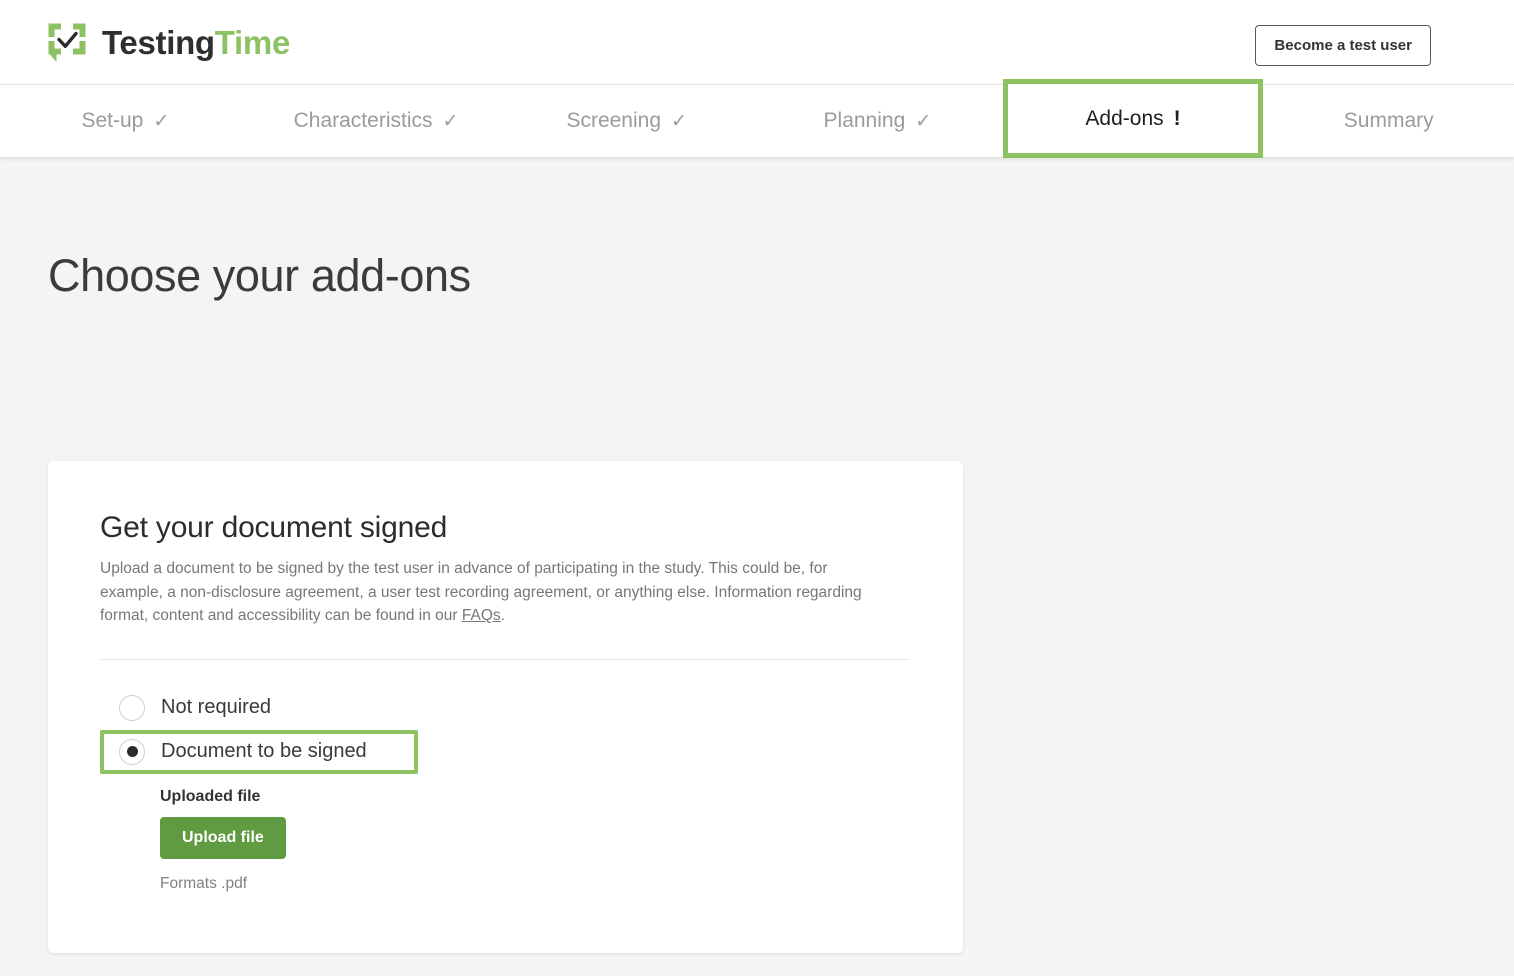  I want to click on radio-circle-icon, so click(132, 707).